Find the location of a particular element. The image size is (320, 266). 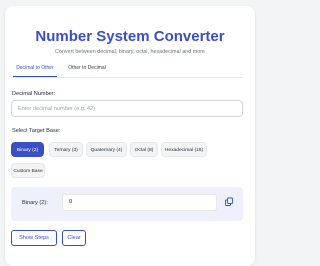

mode-tabs: Decimal to Other Other to Decimal is located at coordinates (127, 69).